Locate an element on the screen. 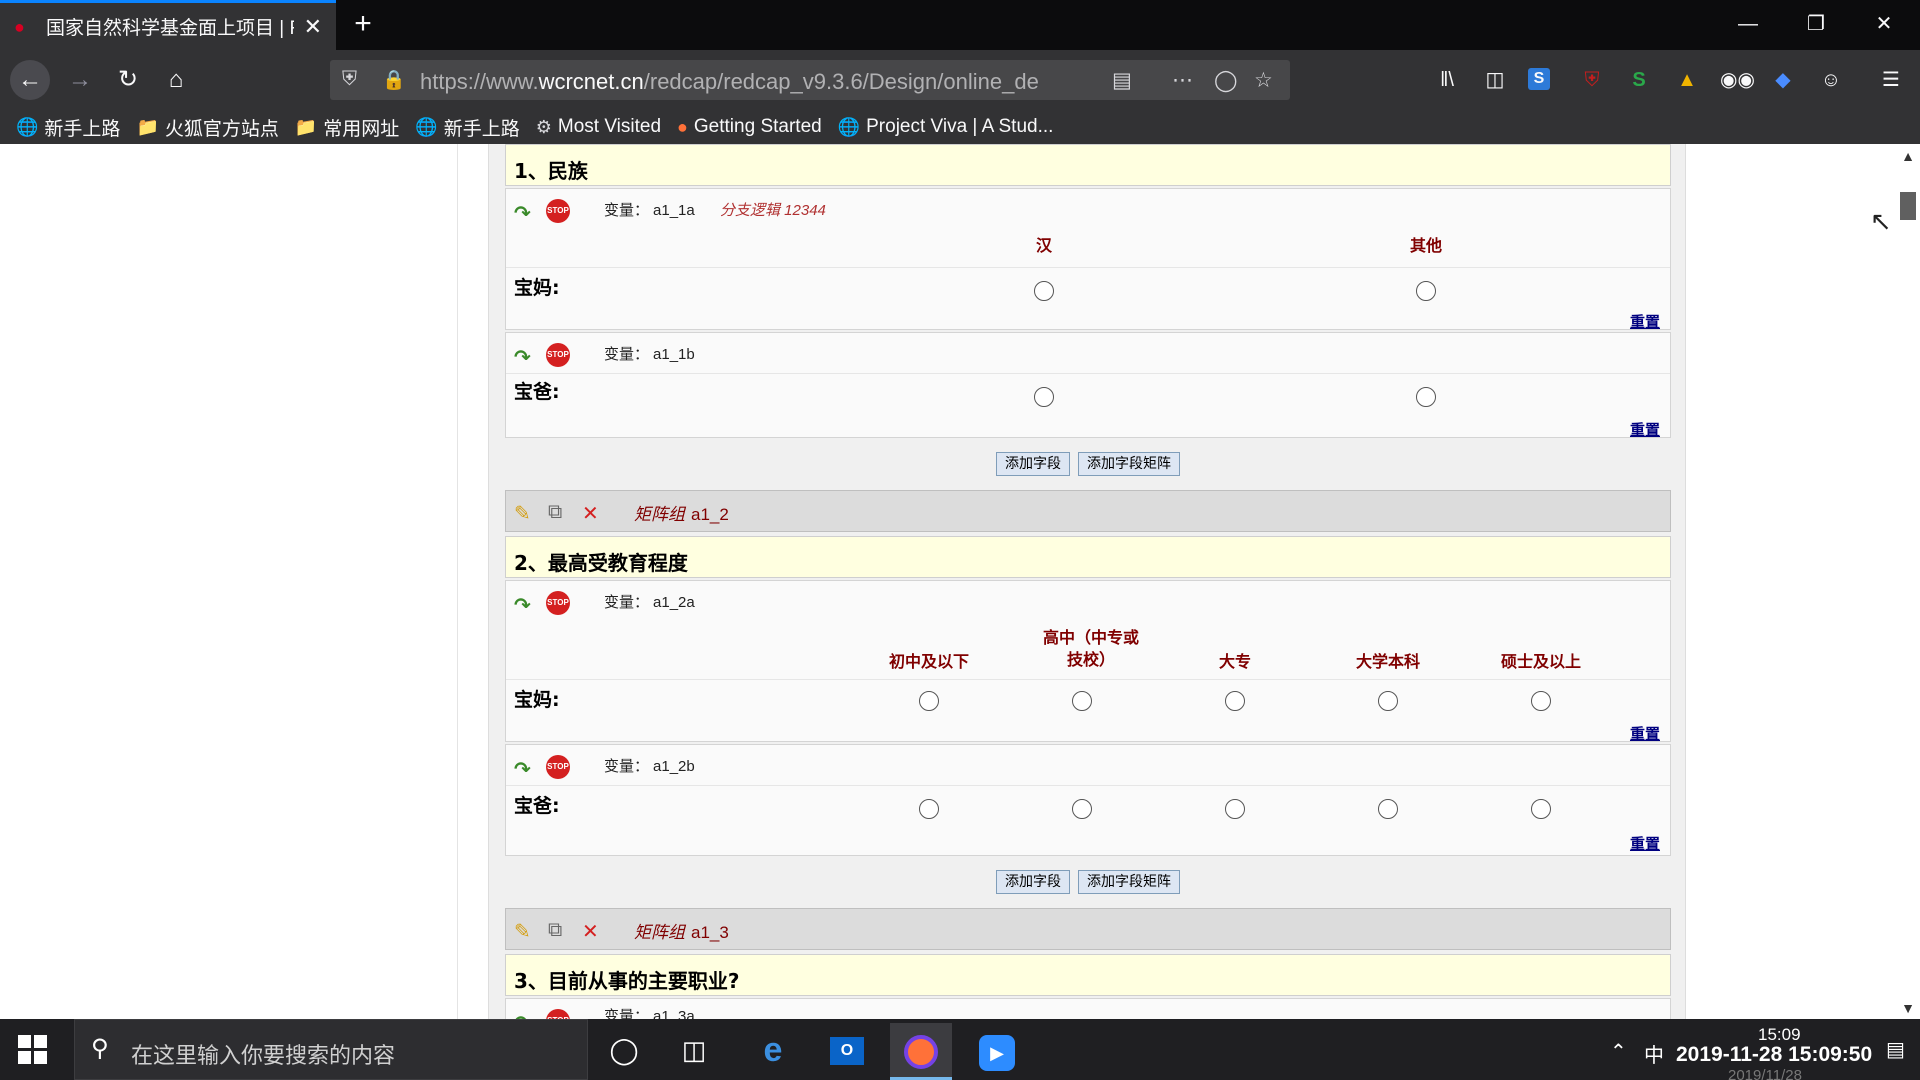 Image resolution: width=1920 pixels, height=1080 pixels. zoom-app-icon: ▶ is located at coordinates (997, 1051).